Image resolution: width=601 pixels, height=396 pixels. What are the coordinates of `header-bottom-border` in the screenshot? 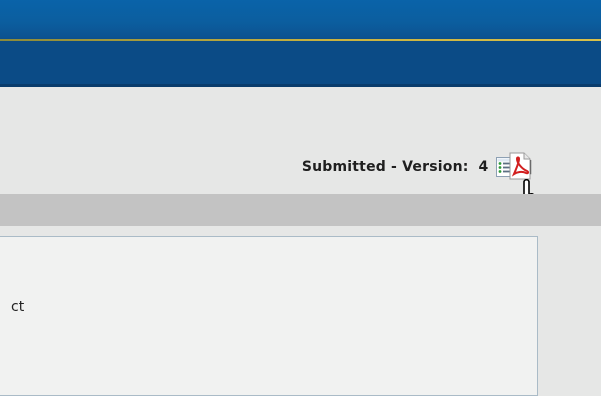 It's located at (300, 85).